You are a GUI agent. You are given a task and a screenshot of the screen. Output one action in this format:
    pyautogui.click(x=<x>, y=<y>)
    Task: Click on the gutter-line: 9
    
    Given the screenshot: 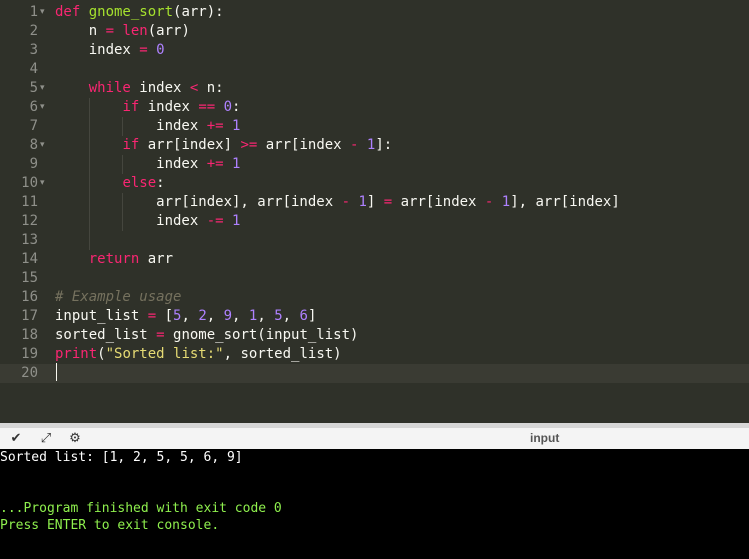 What is the action you would take?
    pyautogui.click(x=25, y=164)
    